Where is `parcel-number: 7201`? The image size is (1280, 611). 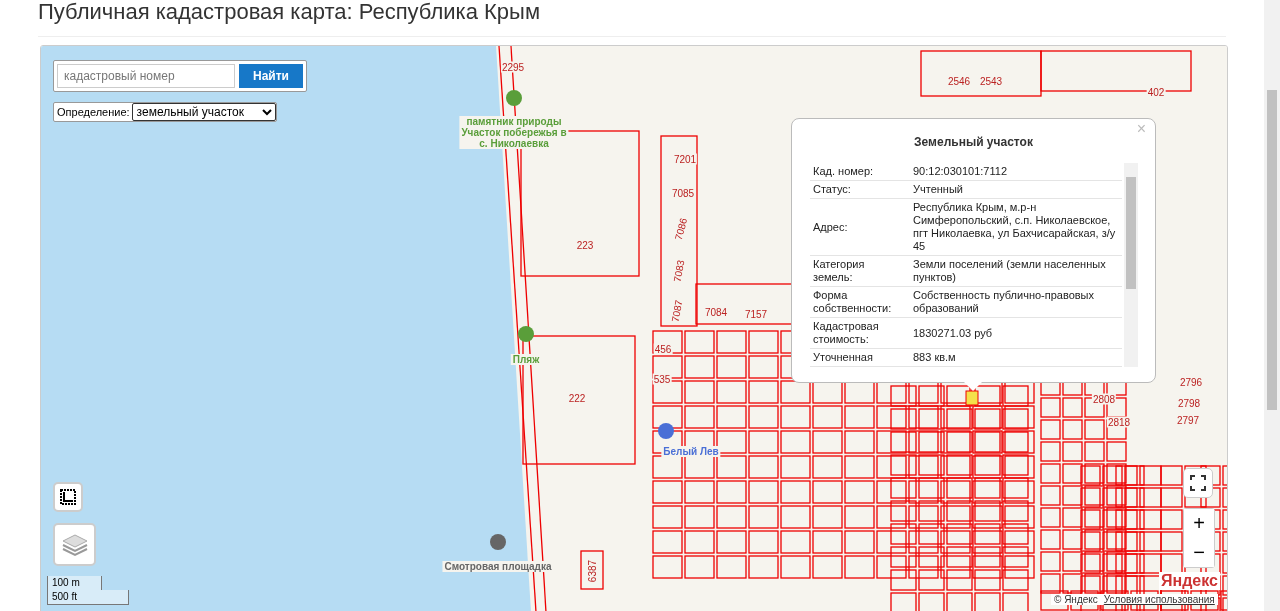 parcel-number: 7201 is located at coordinates (685, 159).